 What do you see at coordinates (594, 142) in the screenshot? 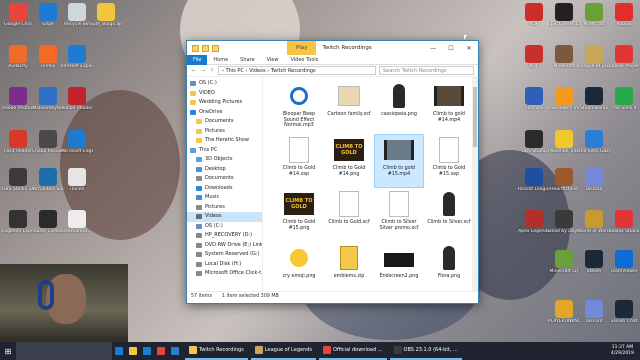
I see `desktop-icon: The Sims Gazette Online` at bounding box center [594, 142].